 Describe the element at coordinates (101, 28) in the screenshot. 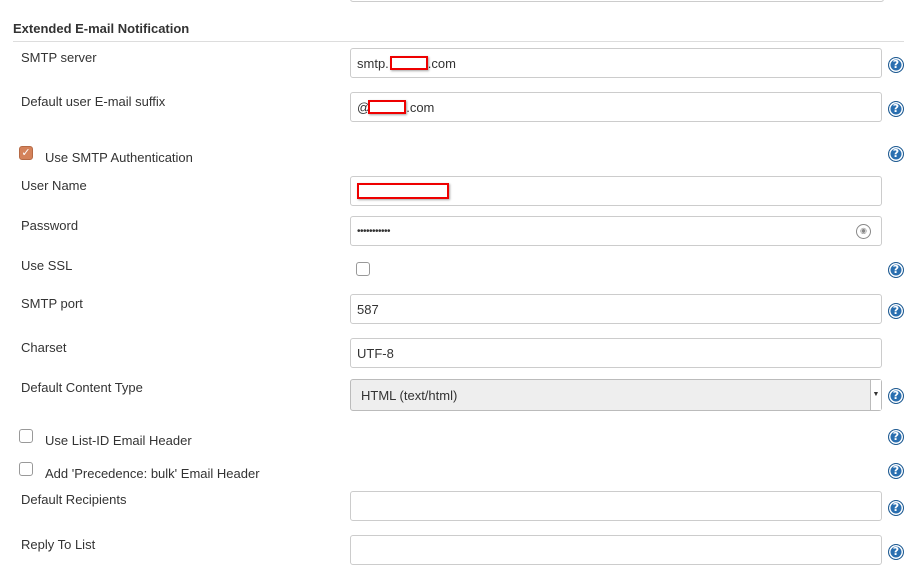

I see `section-title: Extended E-mail Notification` at that location.